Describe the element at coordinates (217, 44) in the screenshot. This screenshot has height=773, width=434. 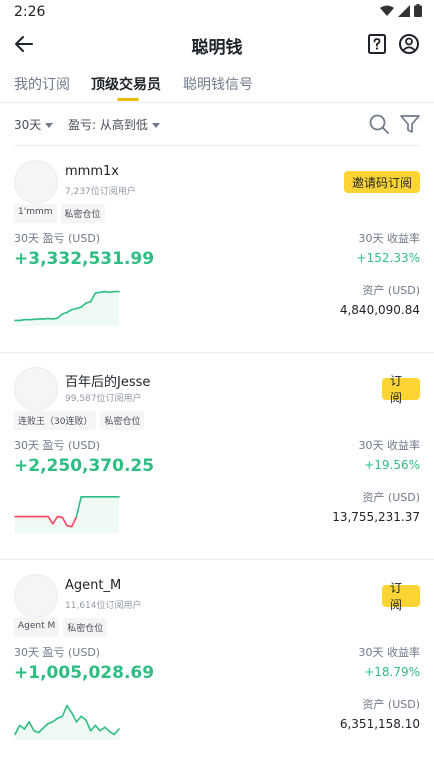
I see `app-bar: 聪明钱` at that location.